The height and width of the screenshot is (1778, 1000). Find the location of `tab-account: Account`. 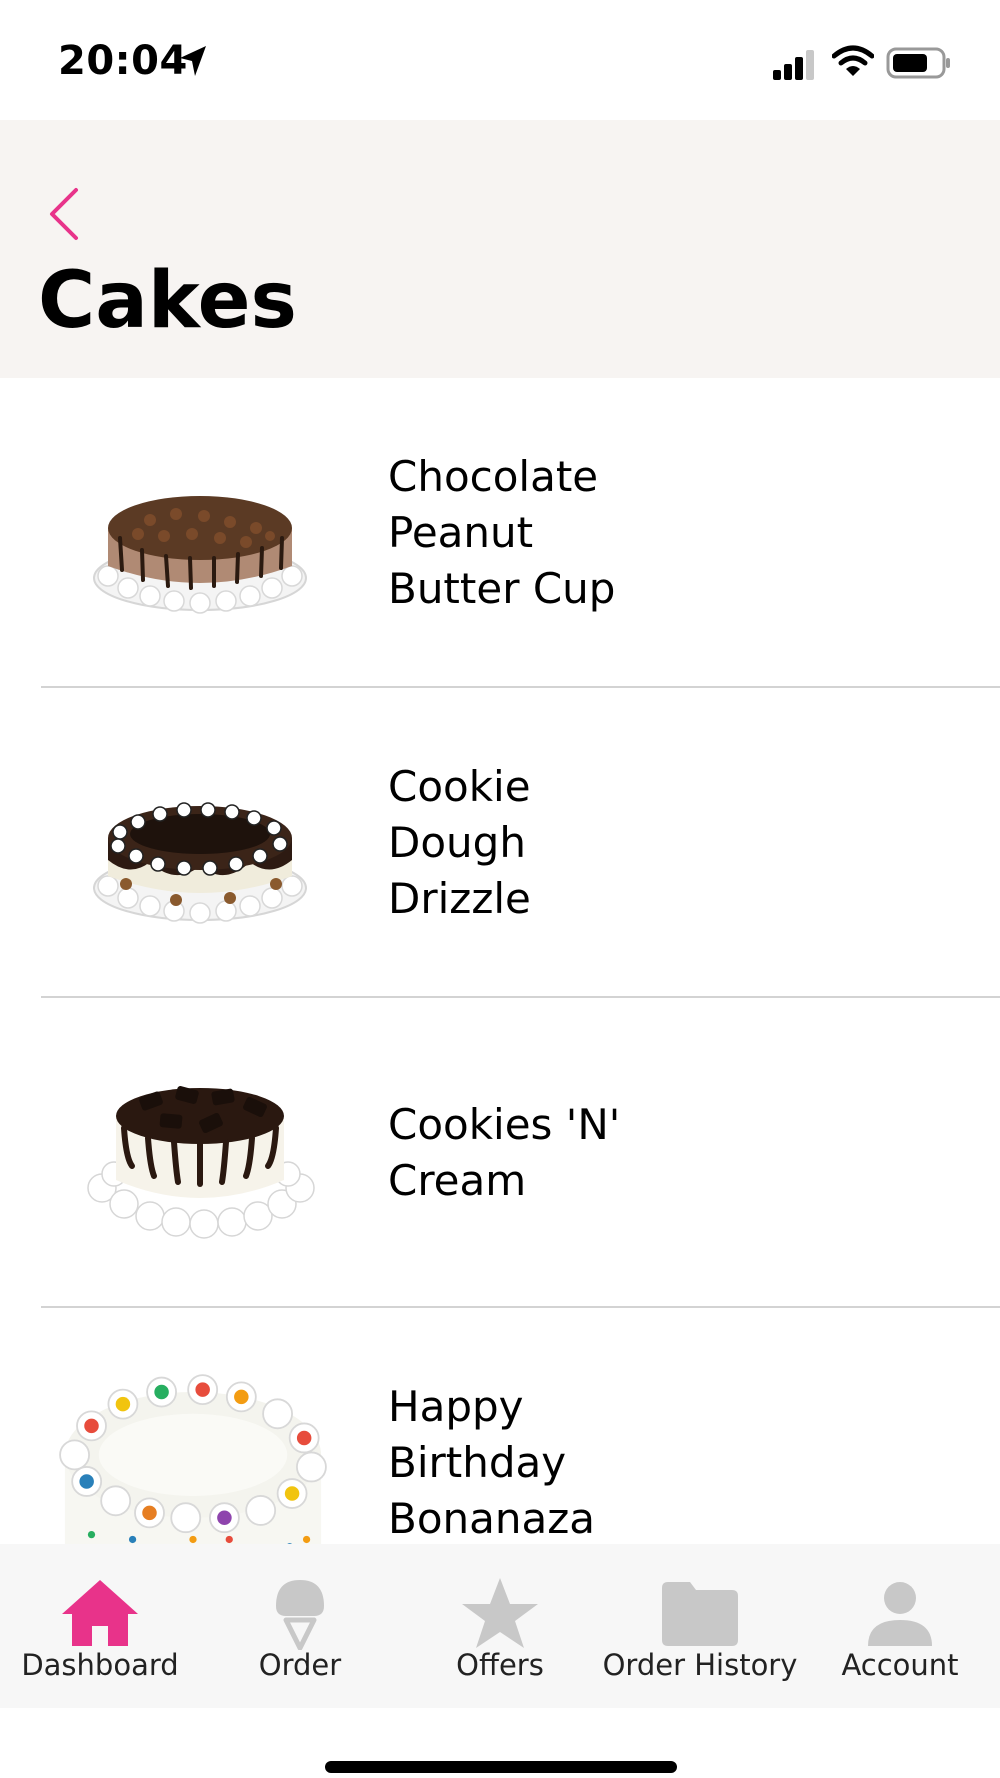

tab-account: Account is located at coordinates (900, 1626).